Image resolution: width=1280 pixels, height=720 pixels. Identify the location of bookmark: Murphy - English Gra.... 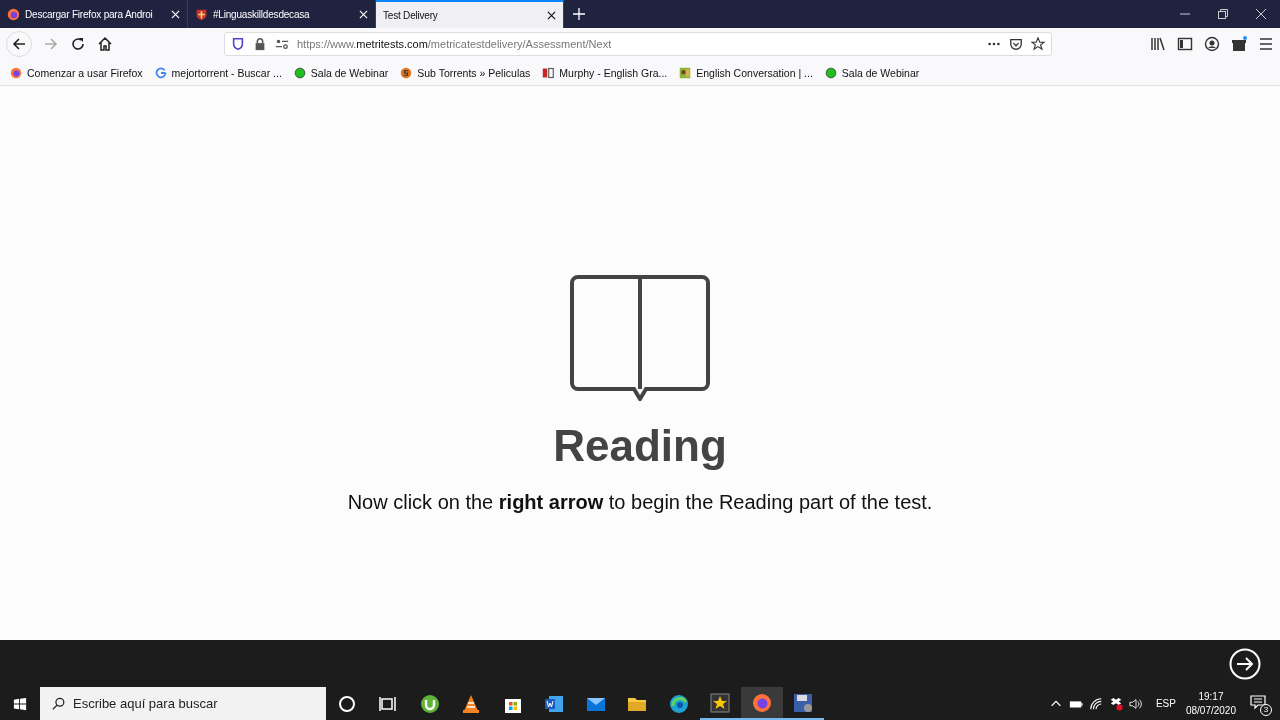
(605, 72).